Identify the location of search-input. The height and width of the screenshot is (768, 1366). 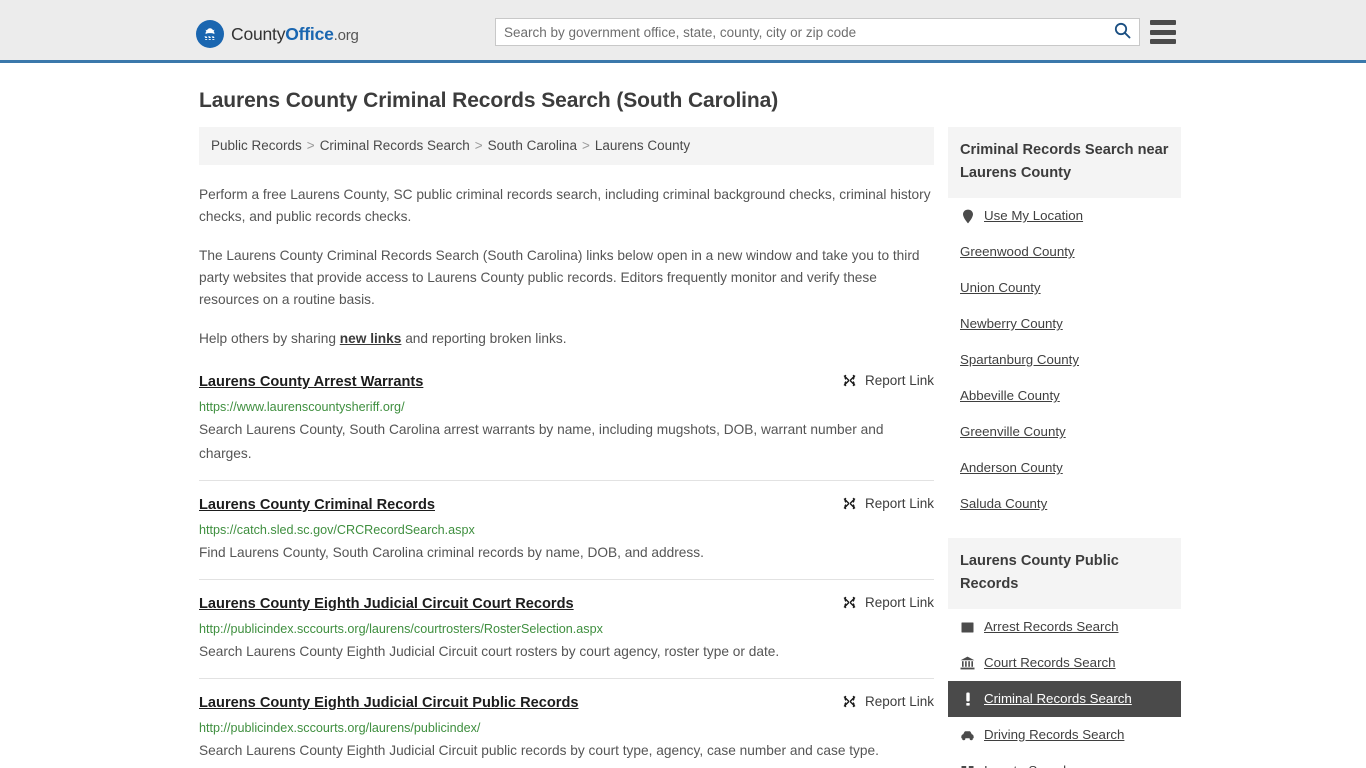
(800, 32).